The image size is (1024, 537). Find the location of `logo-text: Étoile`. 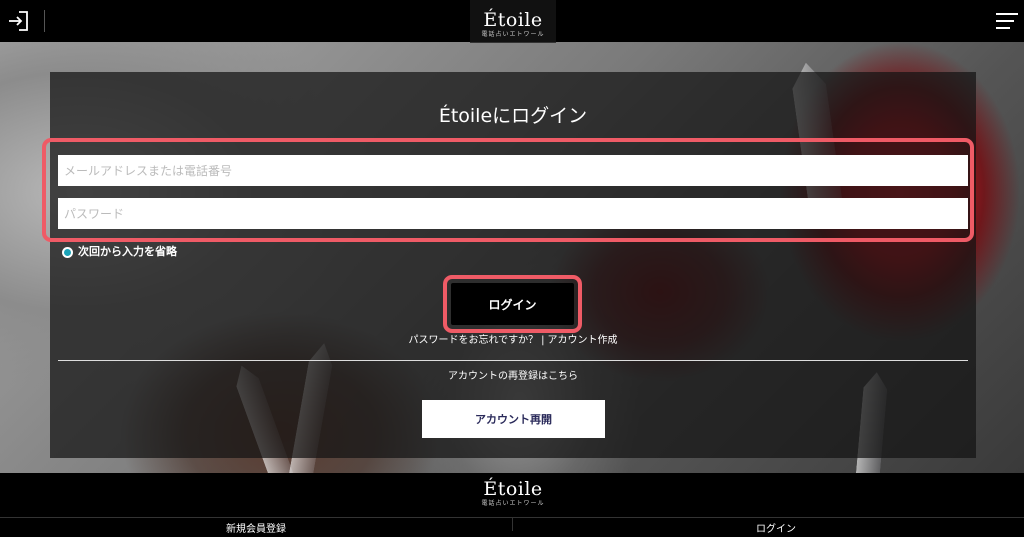

logo-text: Étoile is located at coordinates (513, 20).